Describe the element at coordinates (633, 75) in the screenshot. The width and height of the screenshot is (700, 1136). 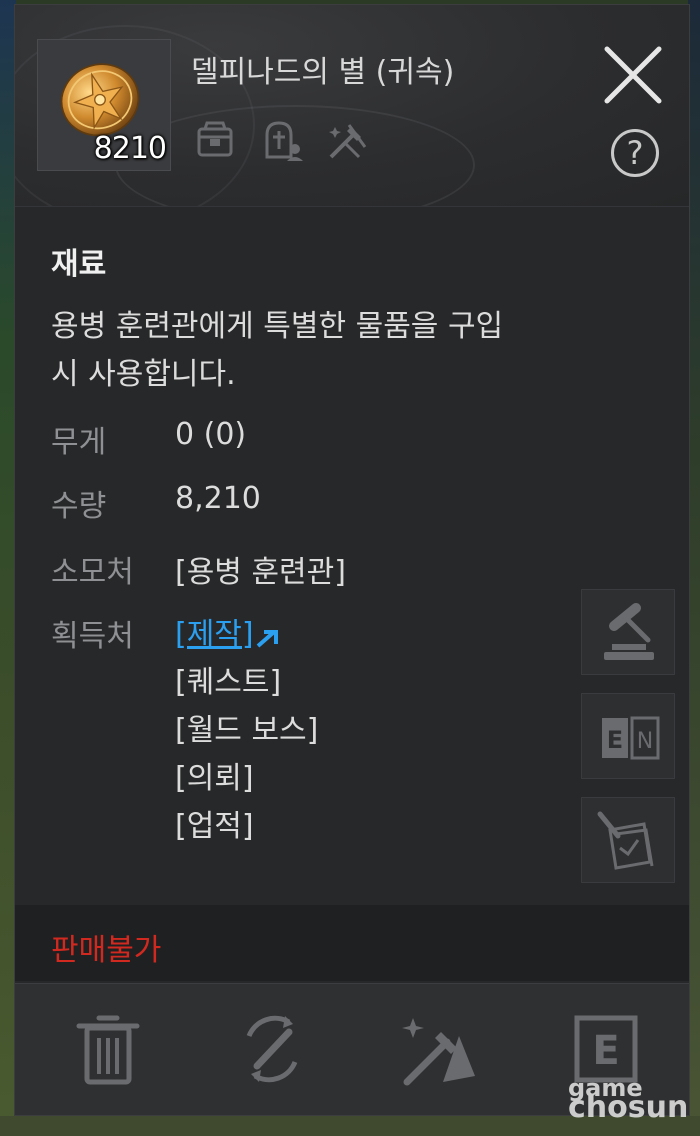
I see `close-button` at that location.